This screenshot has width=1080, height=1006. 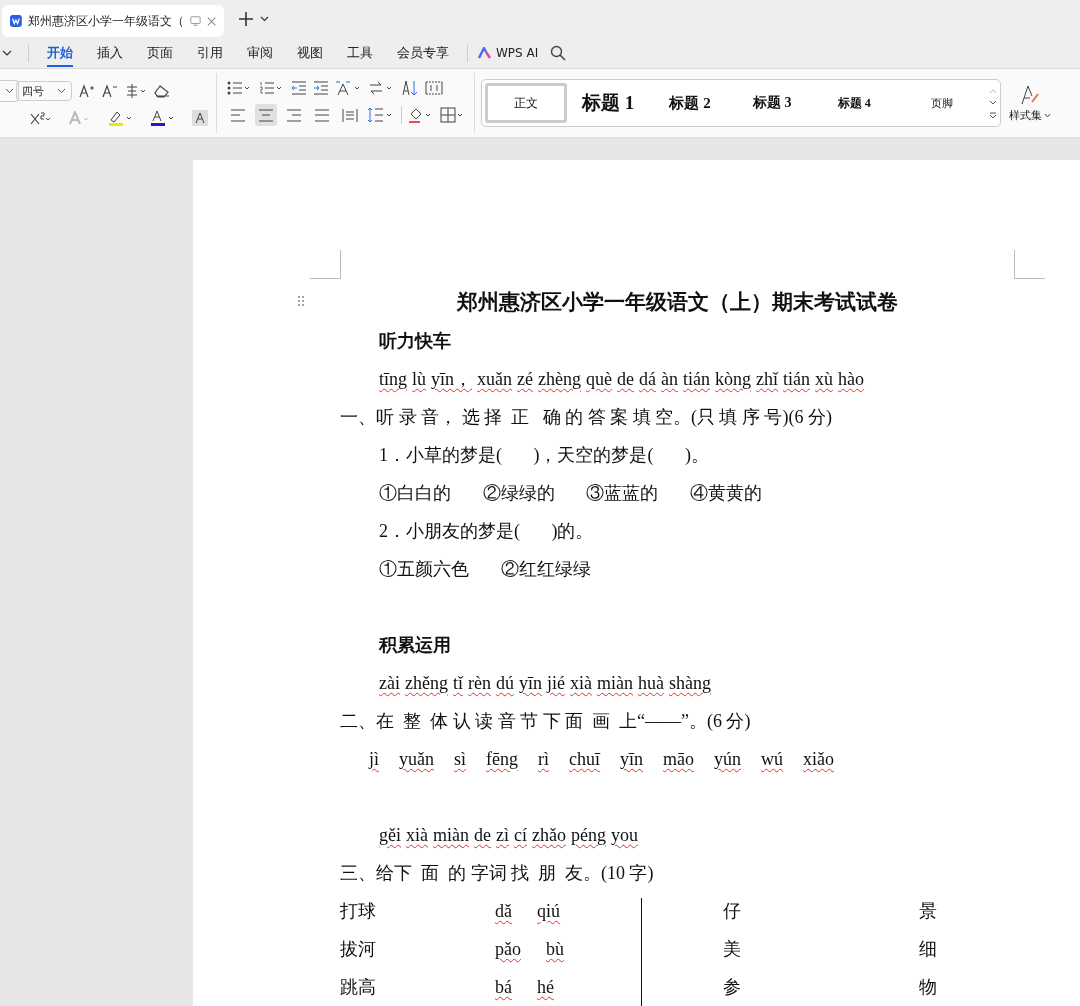 I want to click on eraser-icon, so click(x=162, y=91).